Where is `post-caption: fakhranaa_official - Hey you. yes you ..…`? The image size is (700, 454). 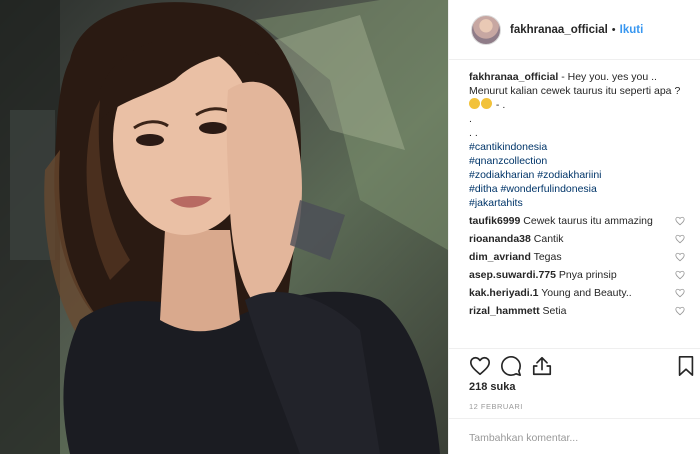
post-caption: fakhranaa_official - Hey you. yes you ..… is located at coordinates (580, 91).